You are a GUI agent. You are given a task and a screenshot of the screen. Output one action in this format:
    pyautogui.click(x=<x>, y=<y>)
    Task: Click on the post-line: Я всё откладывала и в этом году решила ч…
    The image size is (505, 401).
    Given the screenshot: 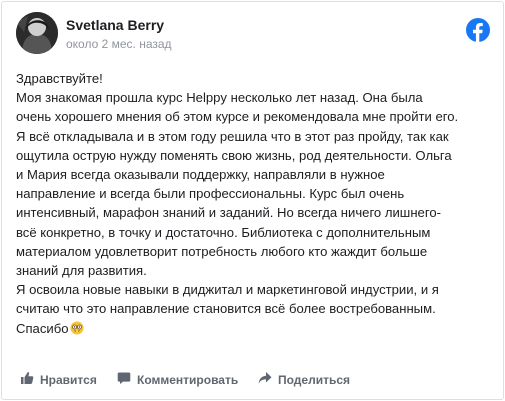 What is the action you would take?
    pyautogui.click(x=232, y=136)
    